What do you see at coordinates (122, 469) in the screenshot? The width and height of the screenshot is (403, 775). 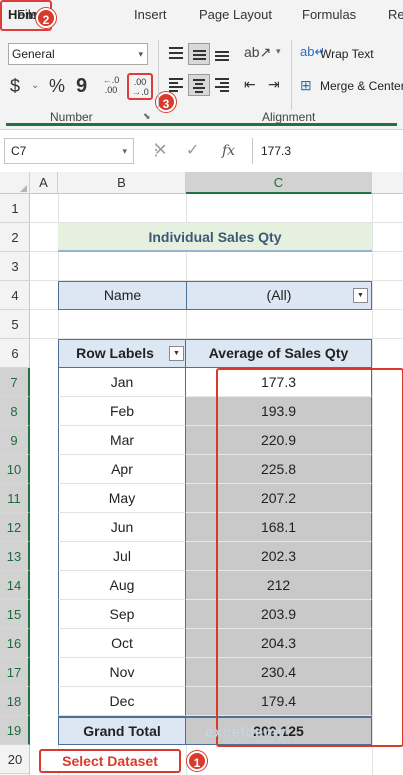 I see `pivot-row-label: Apr` at bounding box center [122, 469].